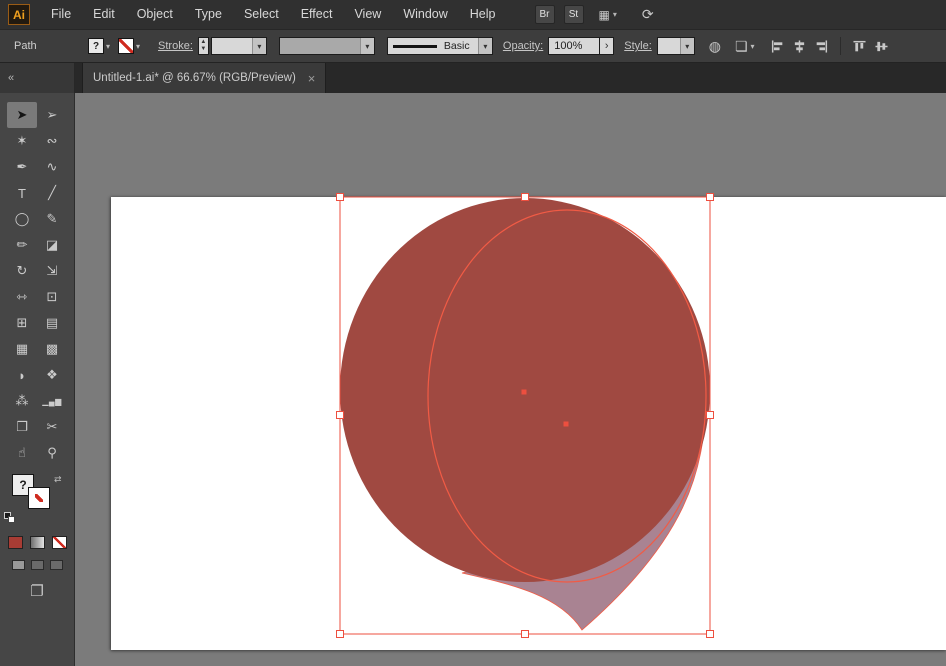 Image resolution: width=946 pixels, height=666 pixels. I want to click on menu-select: Select, so click(261, 14).